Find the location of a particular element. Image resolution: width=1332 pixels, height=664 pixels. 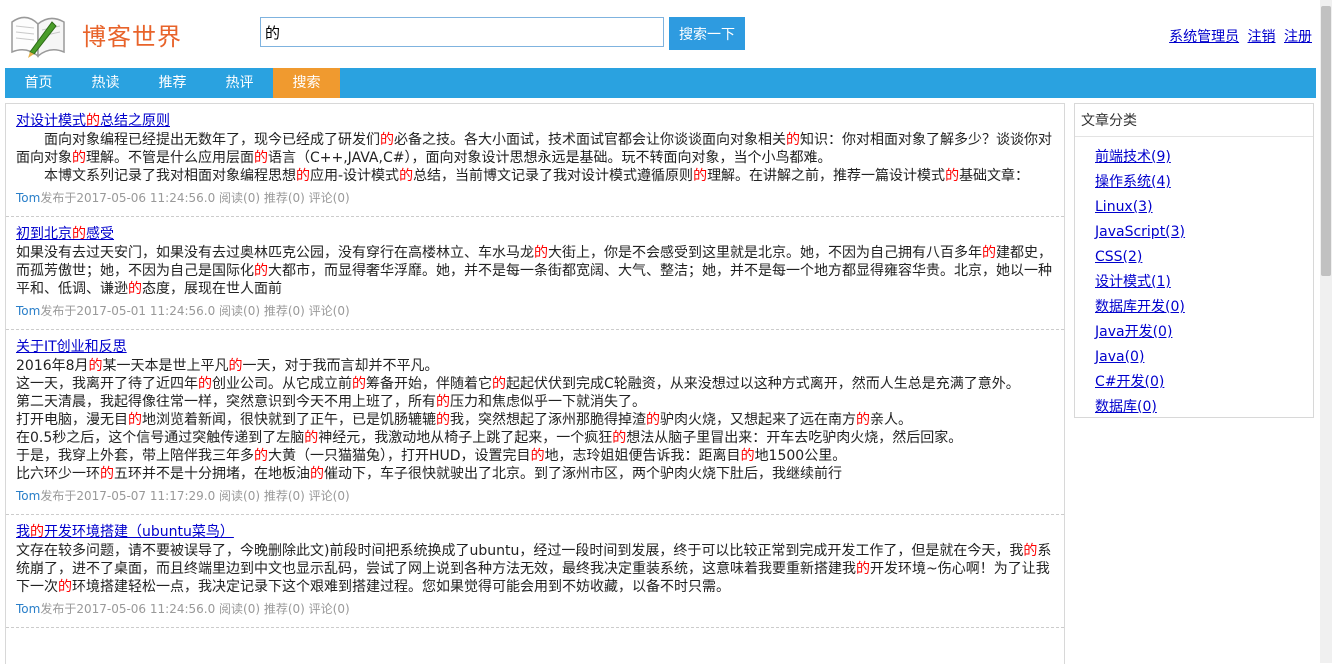

category-link: 操作系统(4) is located at coordinates (1133, 182).